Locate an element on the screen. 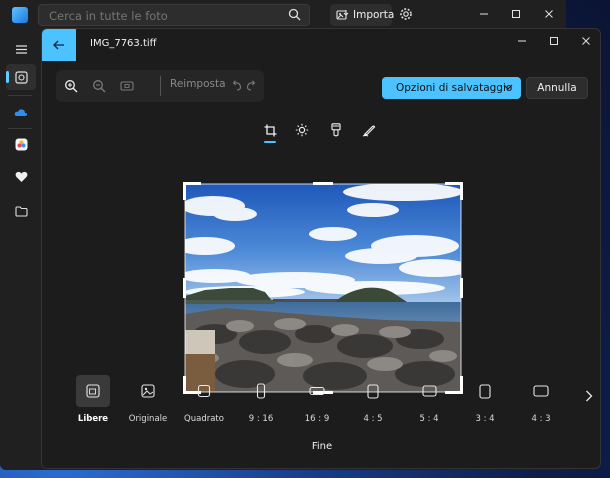 The image size is (610, 478). chevron-down-icon is located at coordinates (508, 87).